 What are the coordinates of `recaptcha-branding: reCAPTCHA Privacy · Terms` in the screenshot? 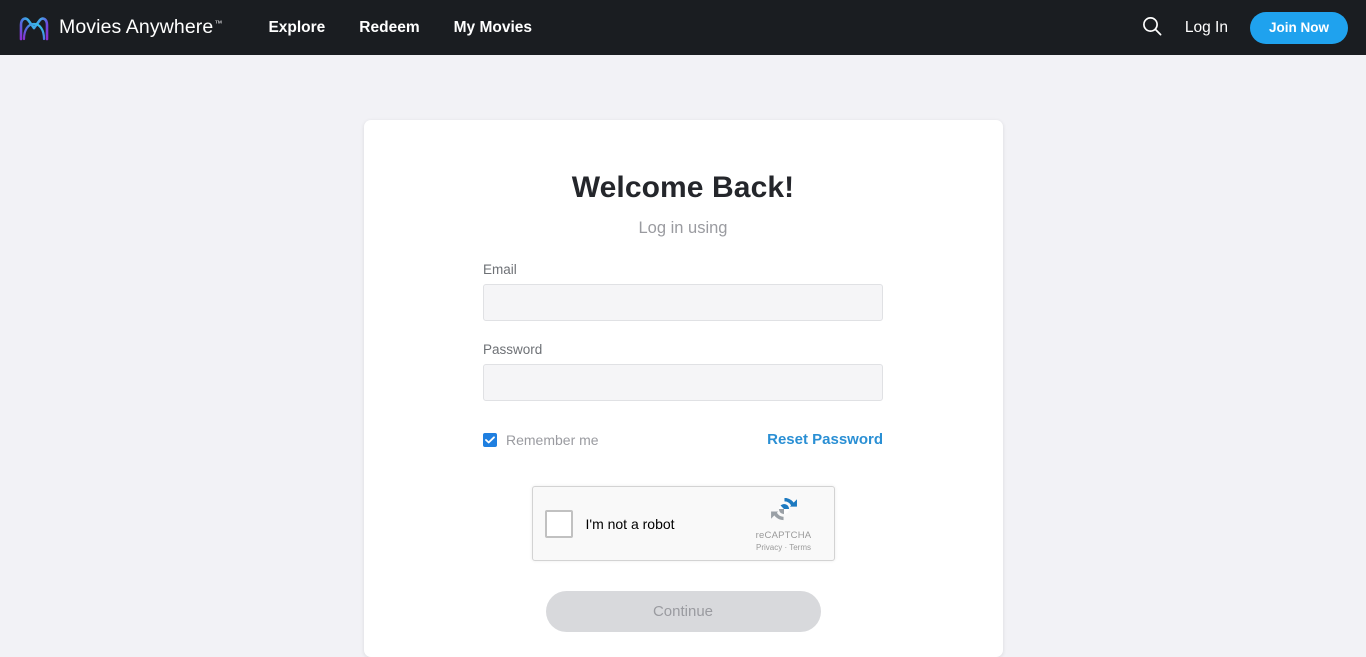 It's located at (784, 523).